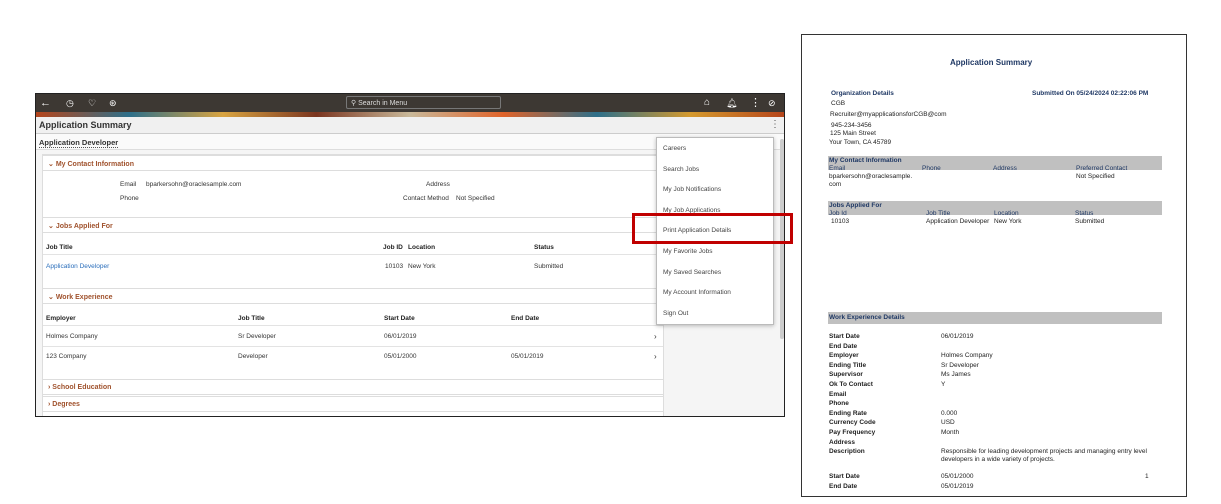  What do you see at coordinates (851, 125) in the screenshot?
I see `org-phone: 945-234-3456` at bounding box center [851, 125].